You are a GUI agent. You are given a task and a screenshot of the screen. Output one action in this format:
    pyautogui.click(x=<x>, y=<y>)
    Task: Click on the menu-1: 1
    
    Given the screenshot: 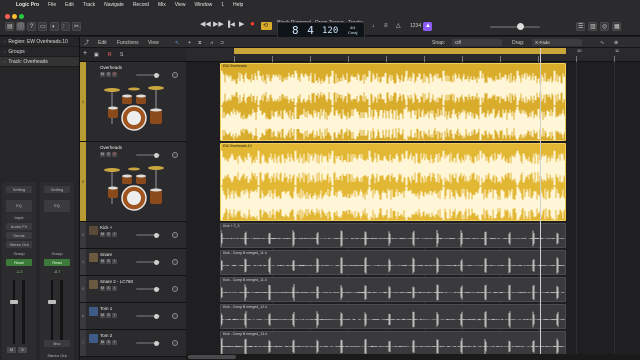 What is the action you would take?
    pyautogui.click(x=222, y=5)
    